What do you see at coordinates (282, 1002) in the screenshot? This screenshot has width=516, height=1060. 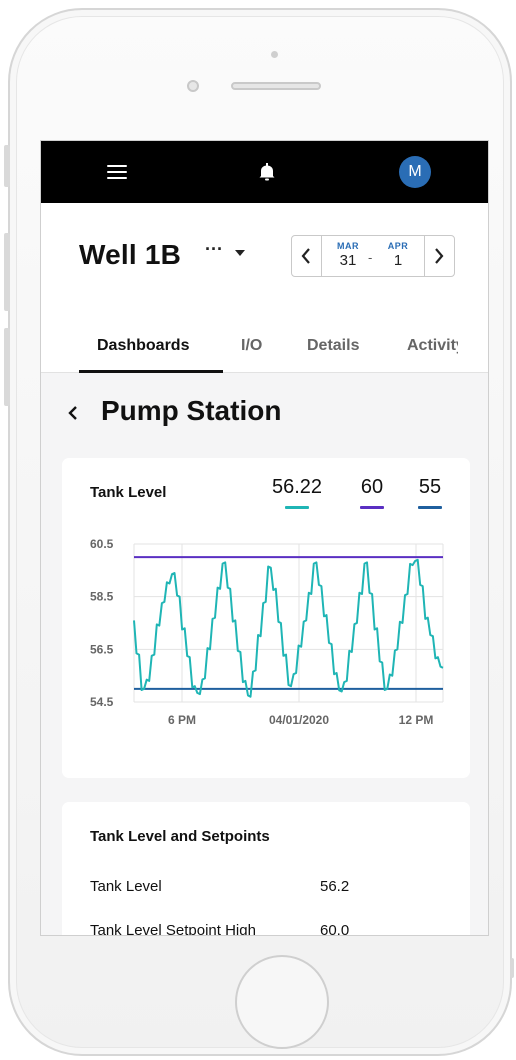 I see `home-button` at bounding box center [282, 1002].